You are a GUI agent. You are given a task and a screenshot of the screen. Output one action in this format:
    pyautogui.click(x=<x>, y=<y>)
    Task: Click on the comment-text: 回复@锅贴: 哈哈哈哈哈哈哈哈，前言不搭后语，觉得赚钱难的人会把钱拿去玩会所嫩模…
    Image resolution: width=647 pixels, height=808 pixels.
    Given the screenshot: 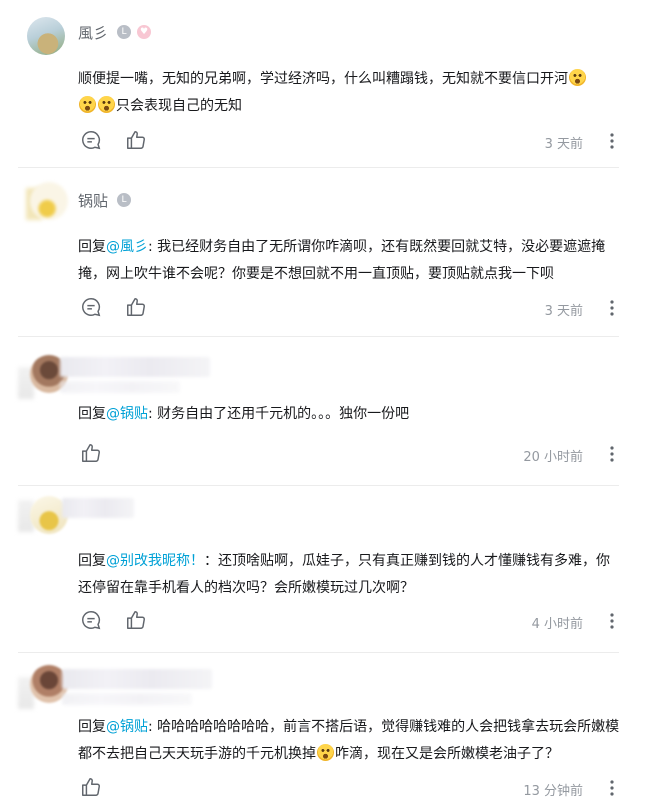 What is the action you would take?
    pyautogui.click(x=349, y=740)
    